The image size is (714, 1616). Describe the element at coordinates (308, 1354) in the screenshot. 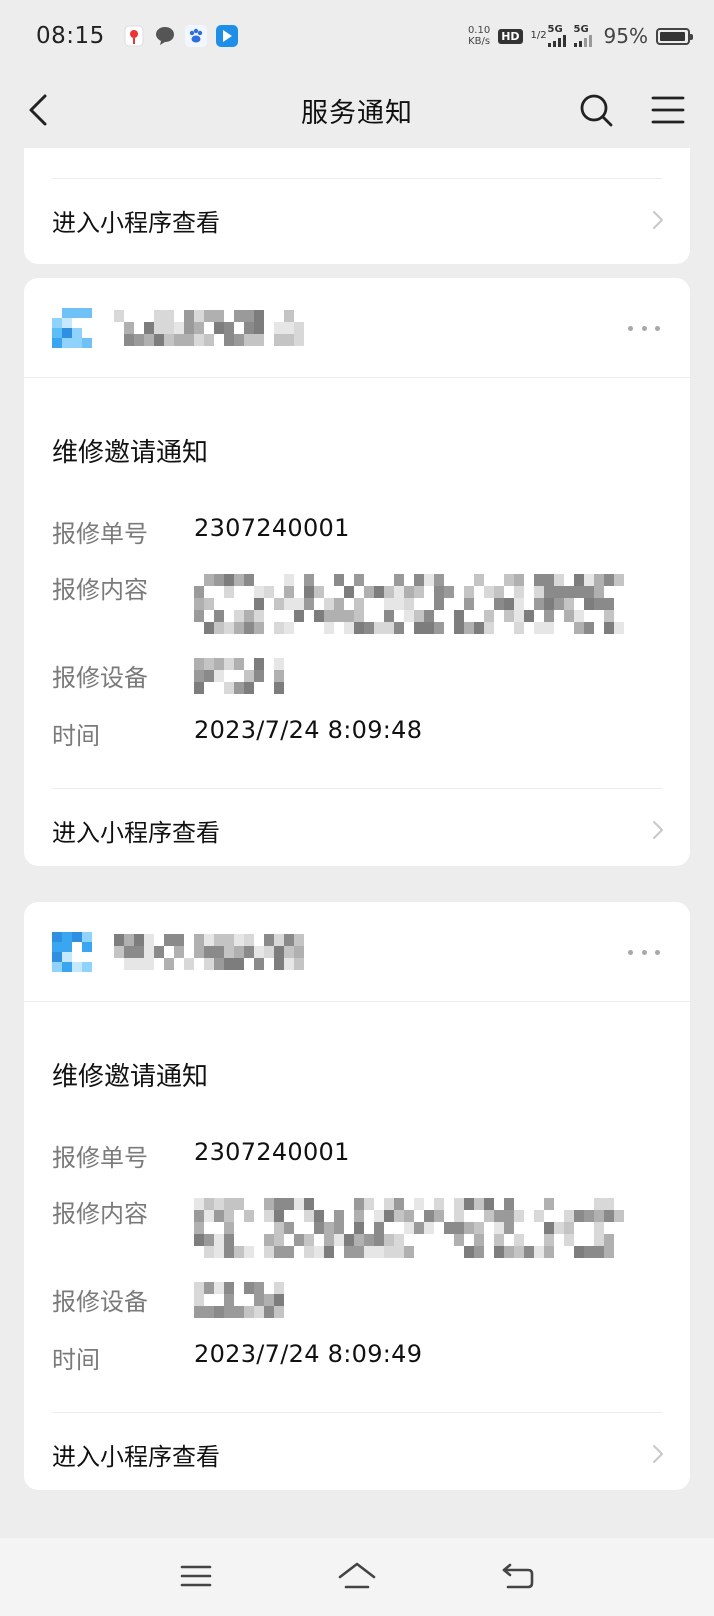

I see `field-value: 2023/7/24 8:09:49` at that location.